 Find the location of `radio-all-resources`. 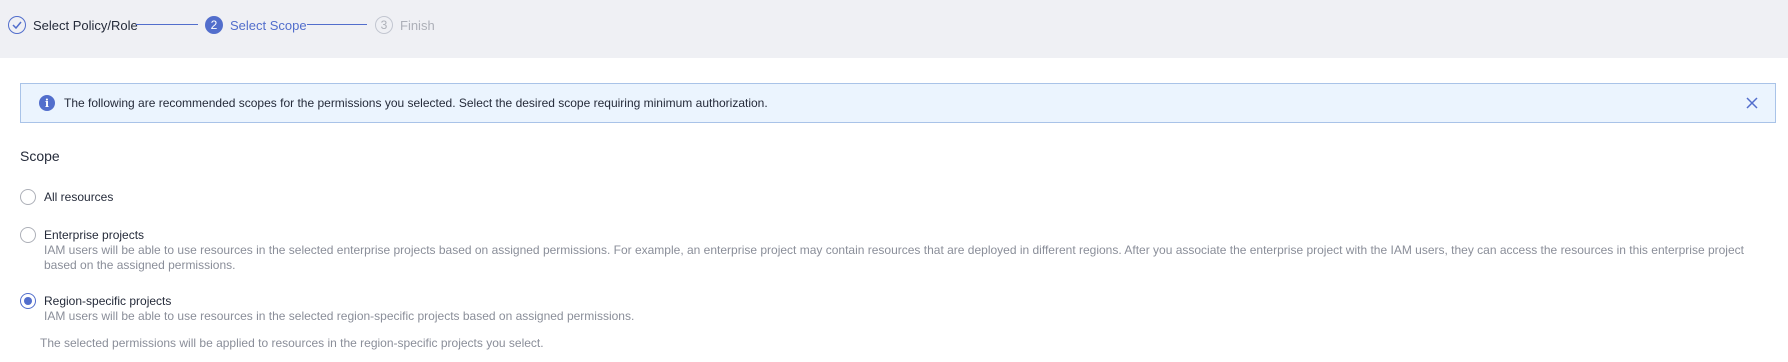

radio-all-resources is located at coordinates (28, 197).